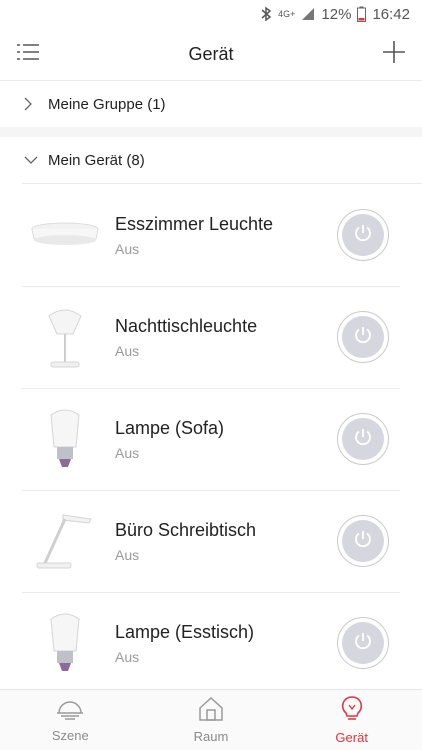 The image size is (422, 750). What do you see at coordinates (70, 711) in the screenshot?
I see `scene-icon` at bounding box center [70, 711].